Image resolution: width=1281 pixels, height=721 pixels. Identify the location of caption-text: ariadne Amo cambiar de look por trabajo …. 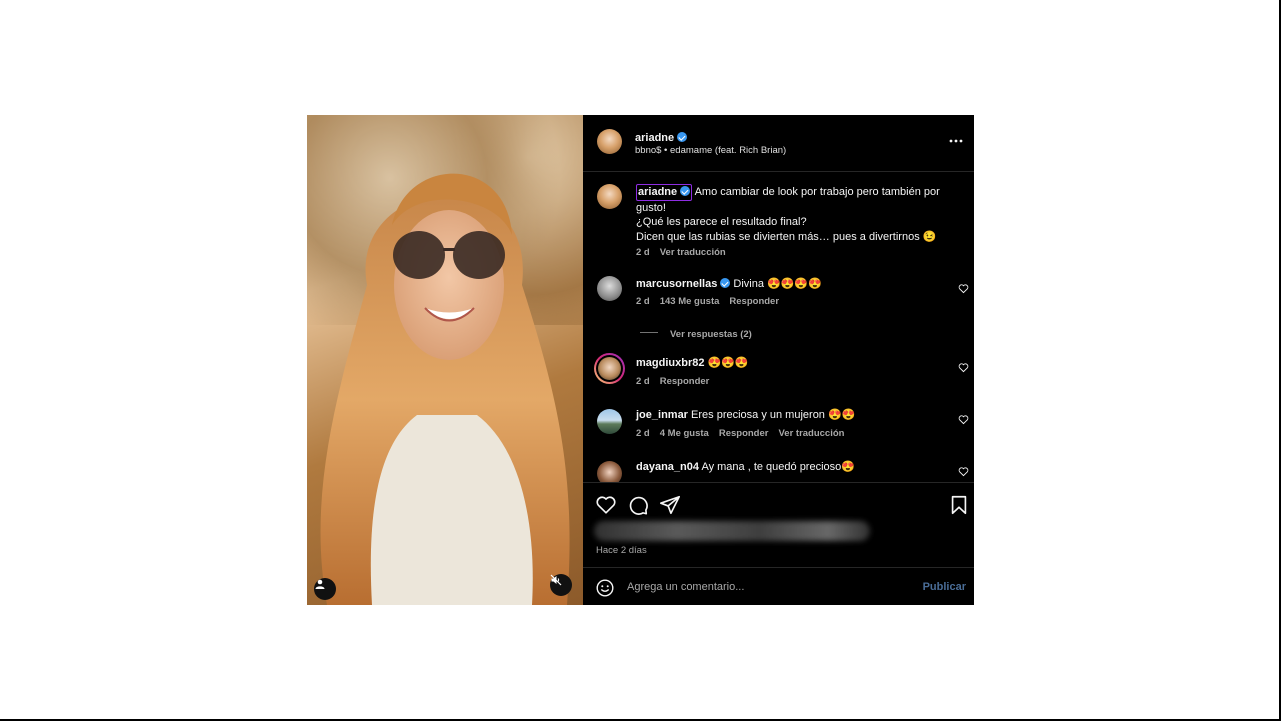
(801, 214).